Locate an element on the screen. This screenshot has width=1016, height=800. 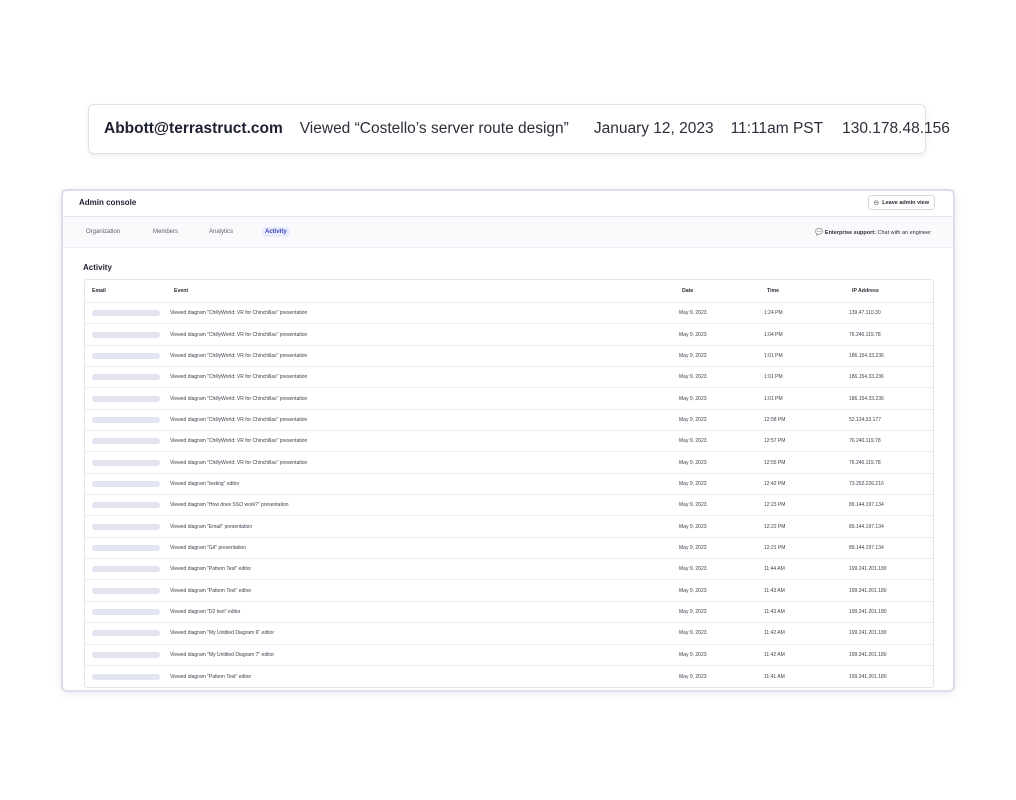
enterprise-support-label: Enterprise support: is located at coordinates (850, 233).